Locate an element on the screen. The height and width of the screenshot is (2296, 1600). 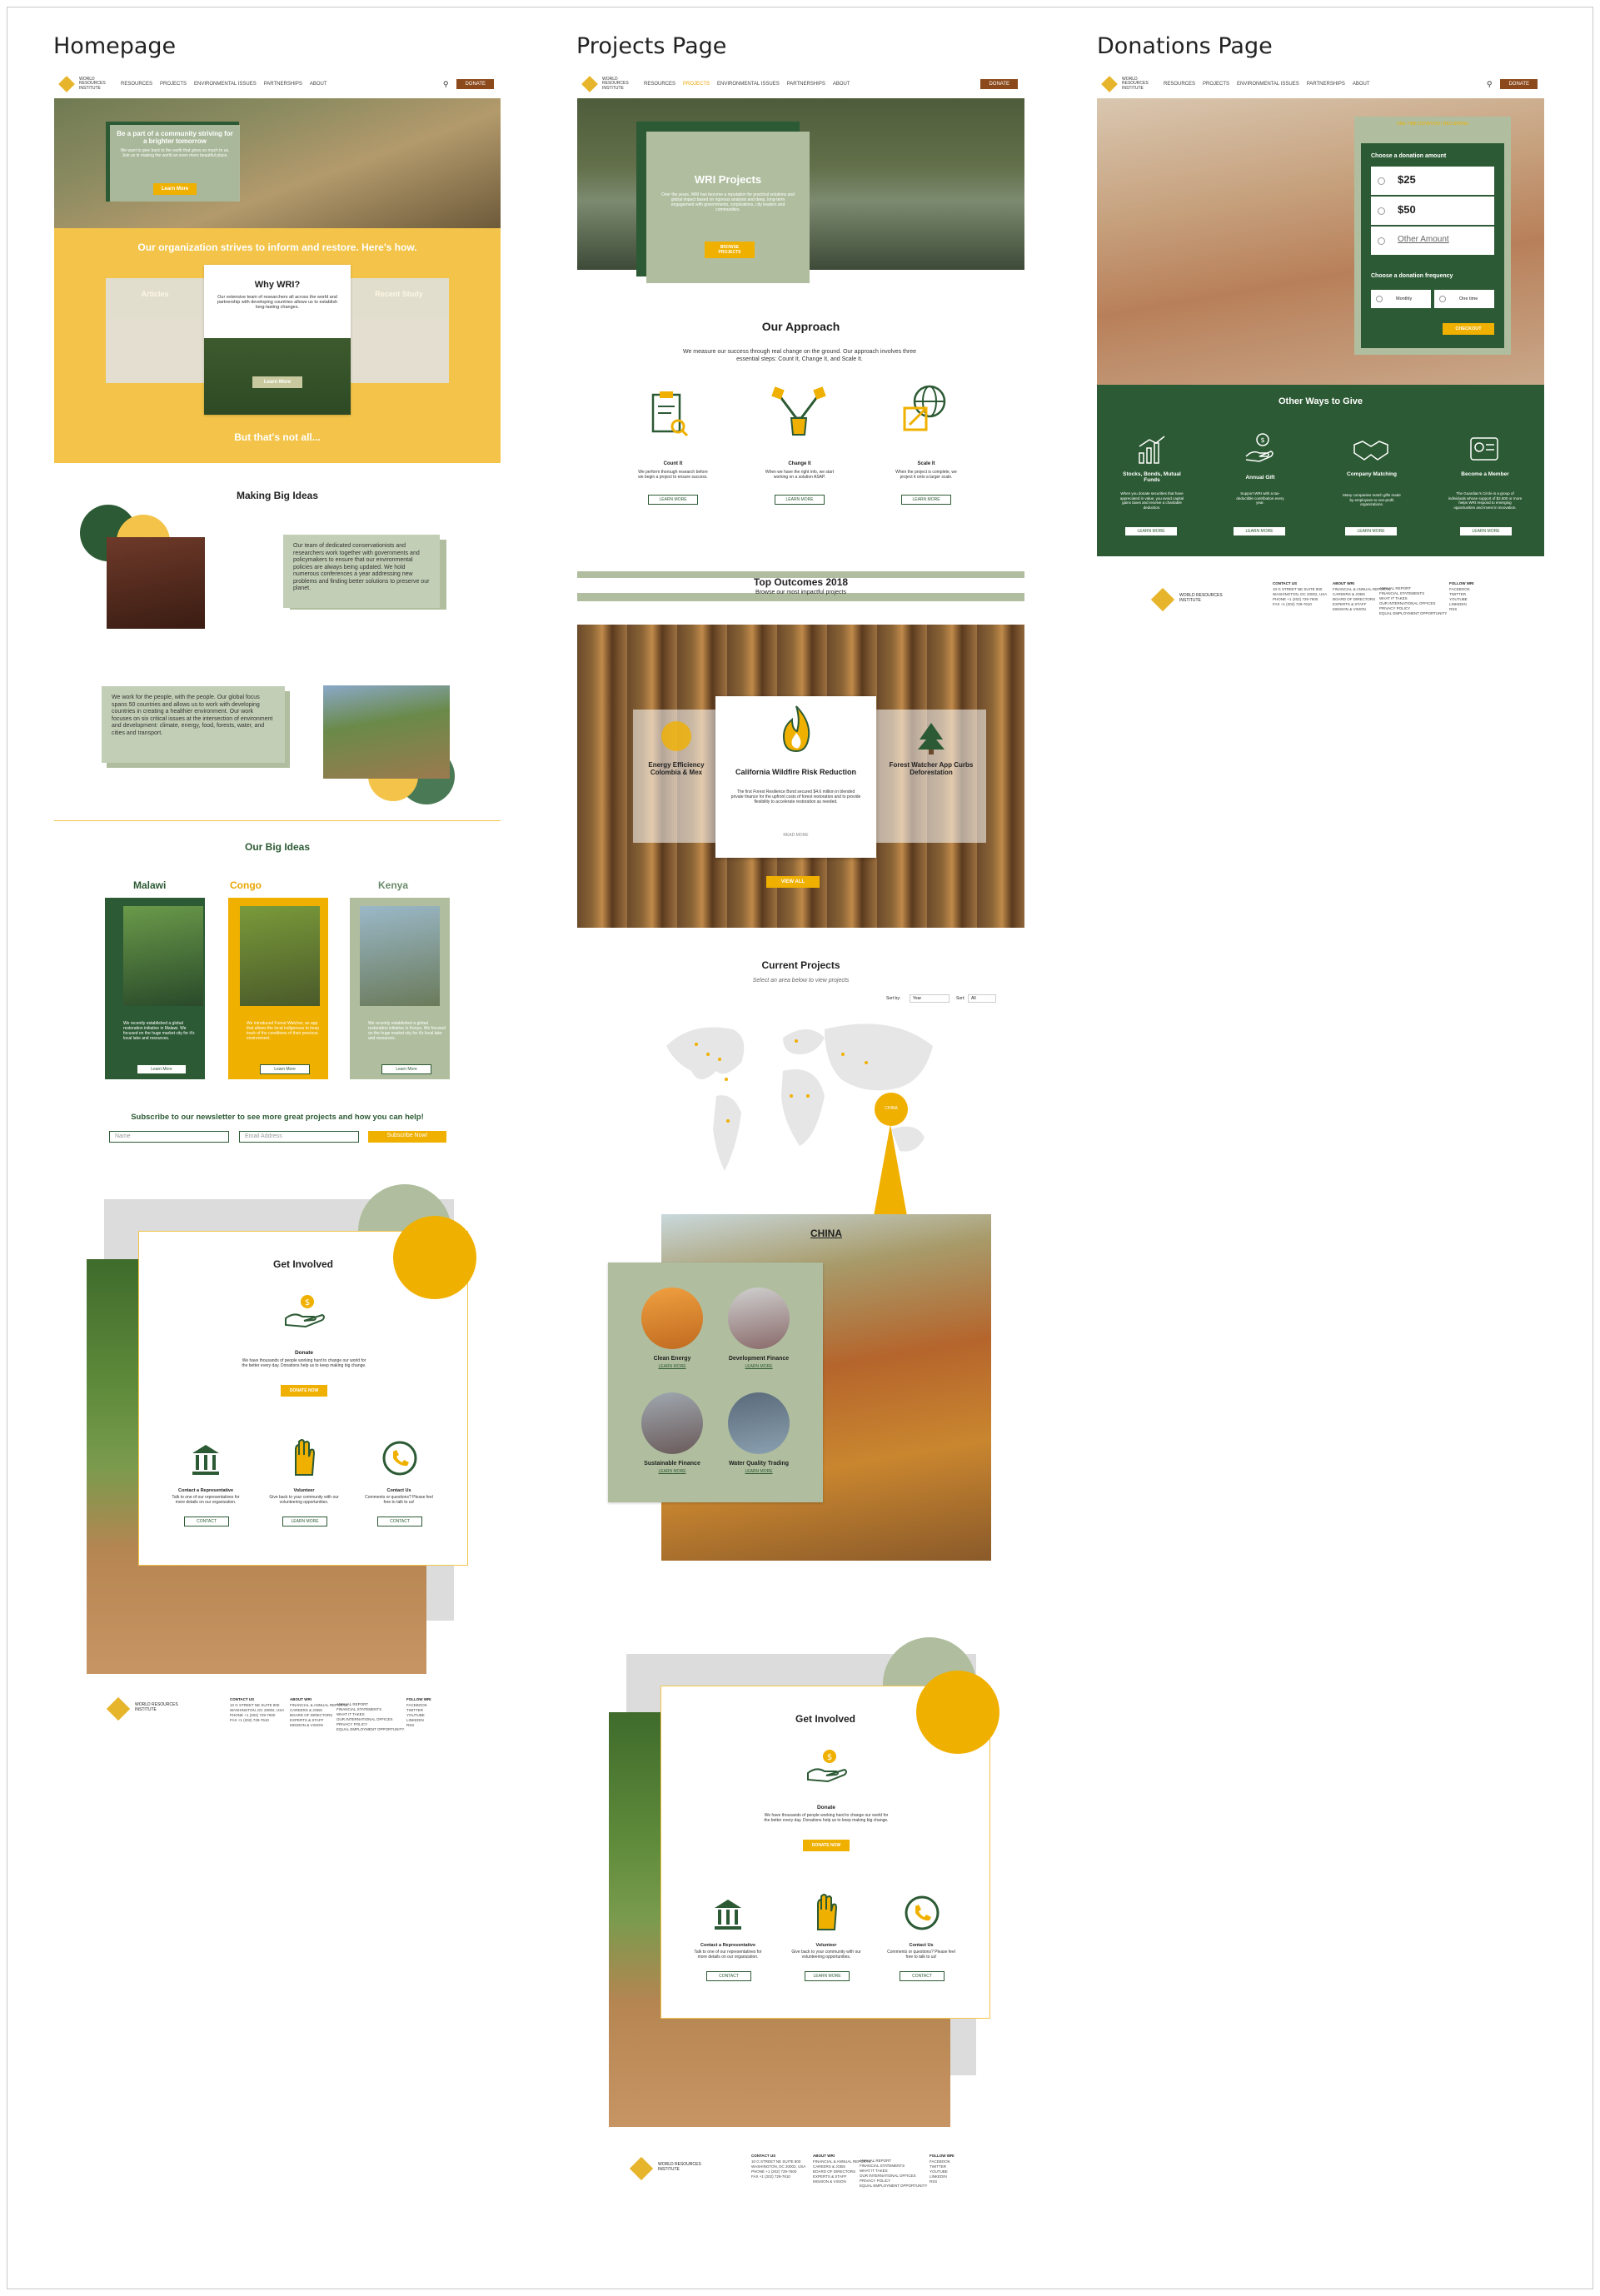
footer-logo-text-projects: WORLD RESOURCES INSTITUTE is located at coordinates (679, 2167).